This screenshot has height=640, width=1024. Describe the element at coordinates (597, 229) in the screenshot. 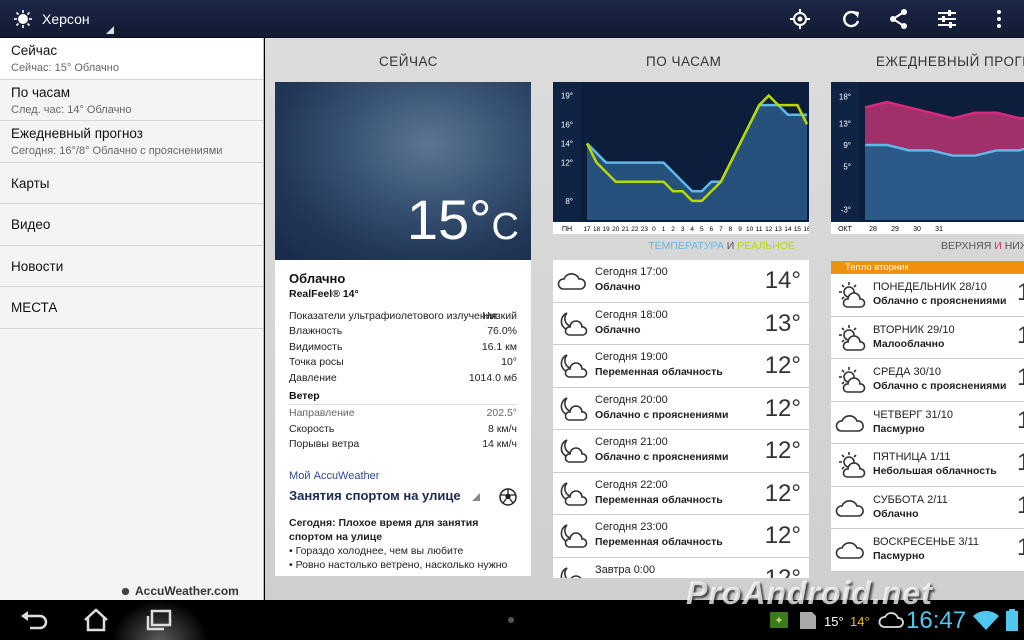

I see `x-tick-label: 18` at that location.